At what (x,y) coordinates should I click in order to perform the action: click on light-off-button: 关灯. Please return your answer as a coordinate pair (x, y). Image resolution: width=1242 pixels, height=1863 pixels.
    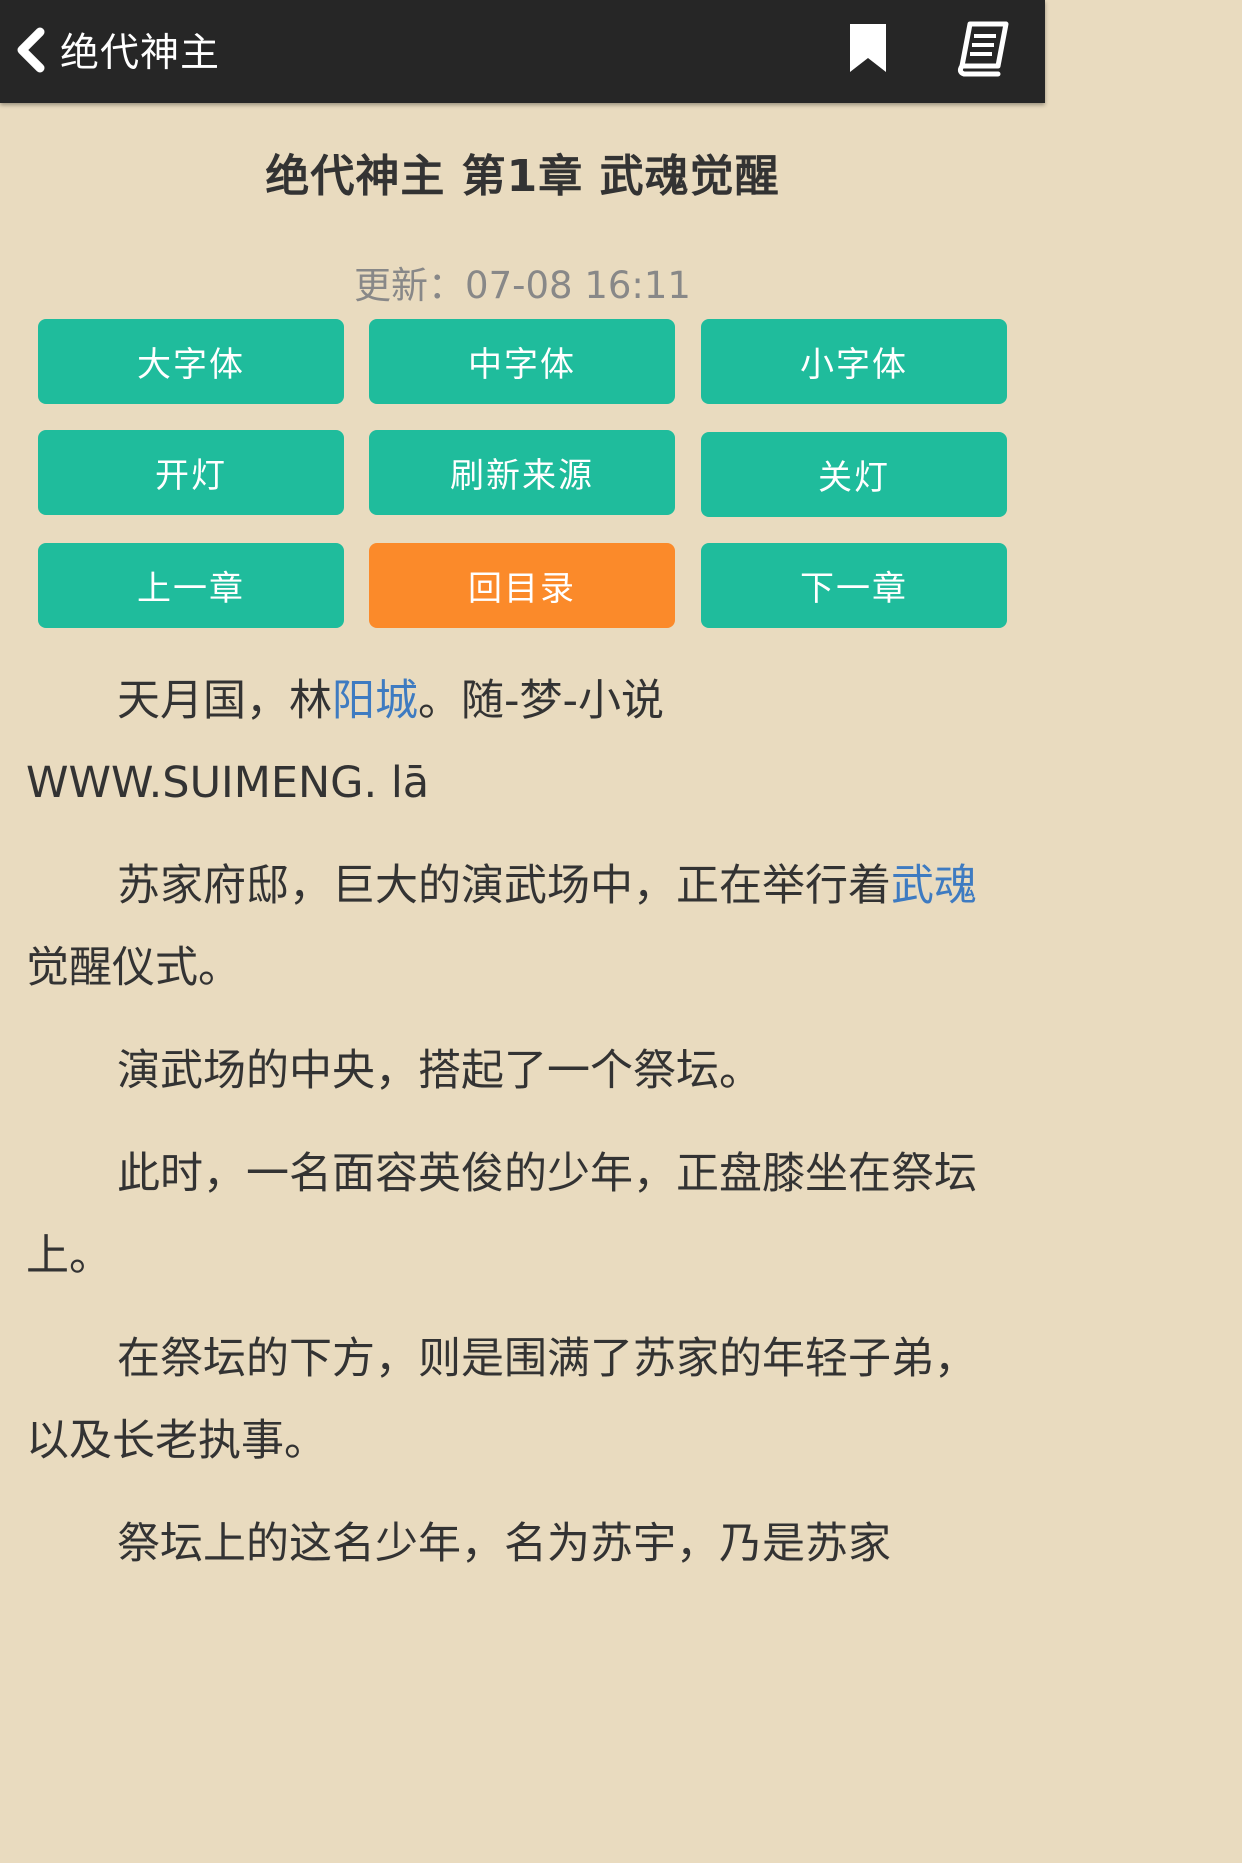
    Looking at the image, I should click on (854, 474).